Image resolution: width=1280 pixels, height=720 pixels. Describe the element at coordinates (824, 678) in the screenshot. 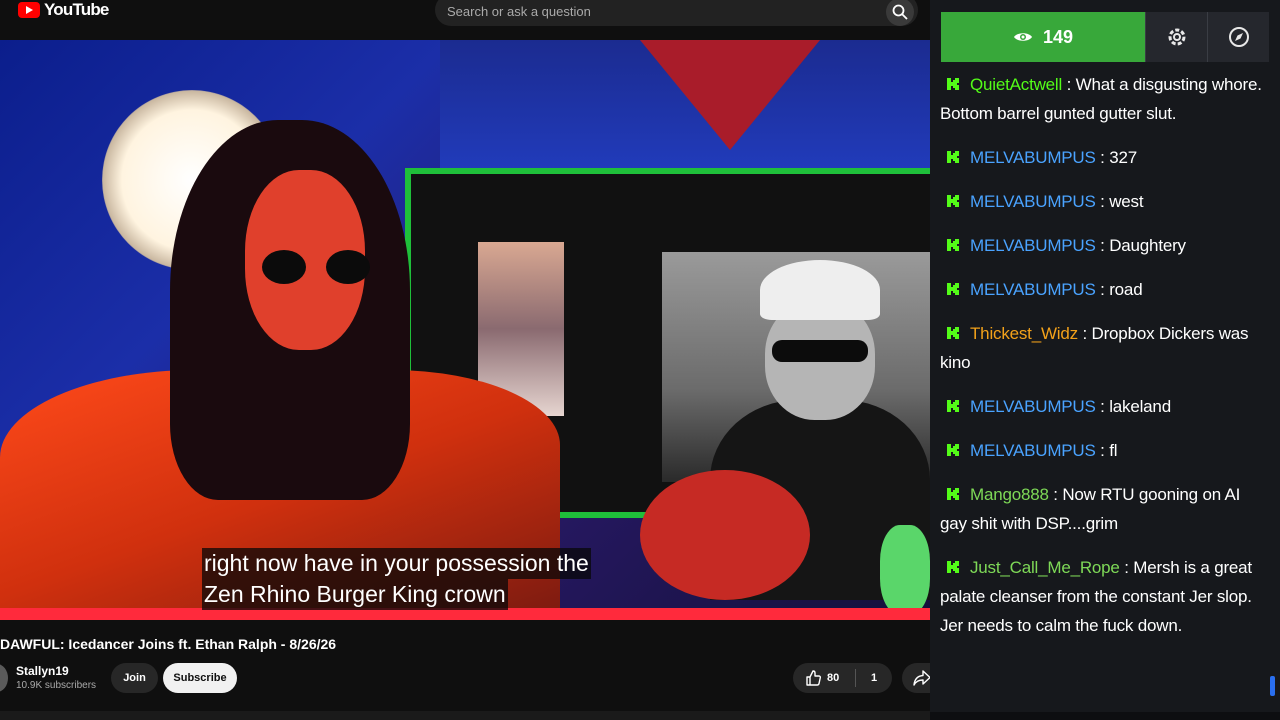

I see `like-button: 80` at that location.